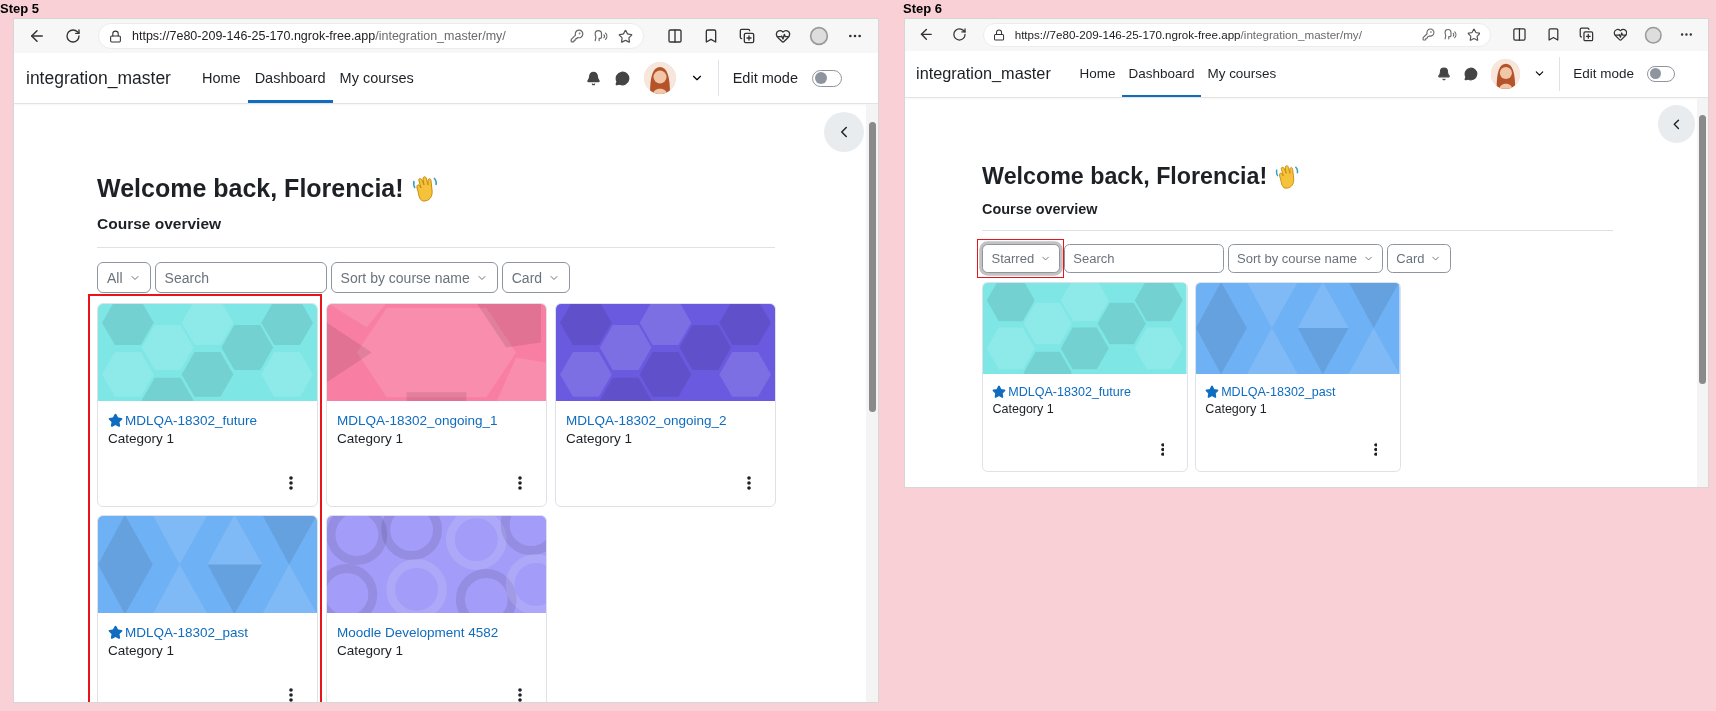 Image resolution: width=1716 pixels, height=711 pixels. I want to click on course-link: MDLQA-18302_ongoing_1, so click(436, 420).